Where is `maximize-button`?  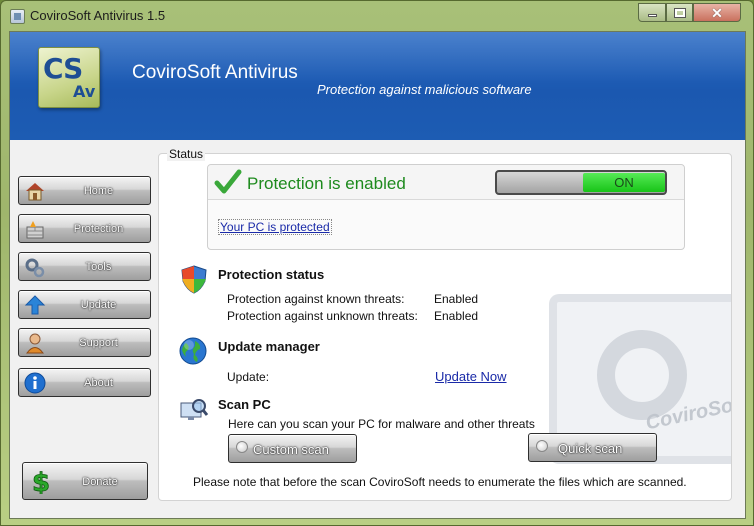
maximize-button is located at coordinates (679, 12).